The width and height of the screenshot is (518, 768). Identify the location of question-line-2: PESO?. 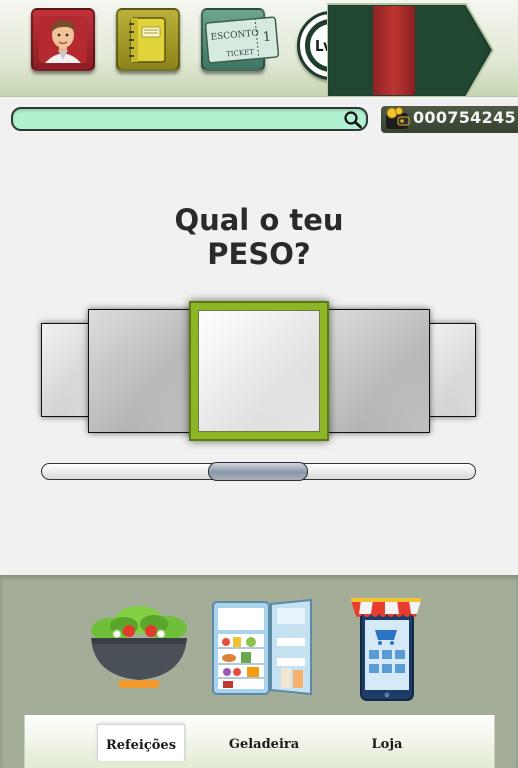
(259, 254).